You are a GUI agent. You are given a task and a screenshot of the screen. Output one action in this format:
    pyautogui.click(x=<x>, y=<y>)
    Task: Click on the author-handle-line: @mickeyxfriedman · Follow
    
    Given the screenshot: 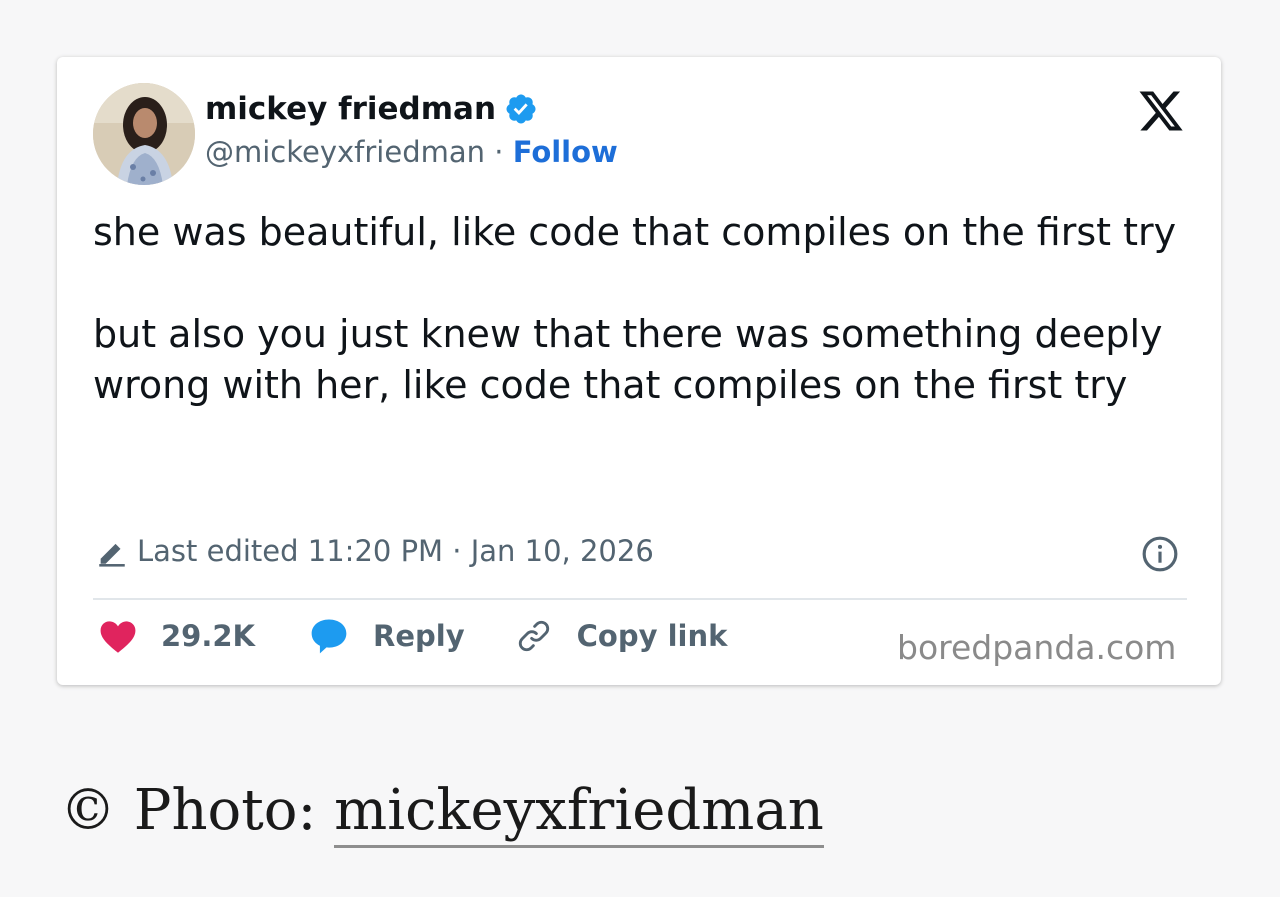 What is the action you would take?
    pyautogui.click(x=411, y=152)
    